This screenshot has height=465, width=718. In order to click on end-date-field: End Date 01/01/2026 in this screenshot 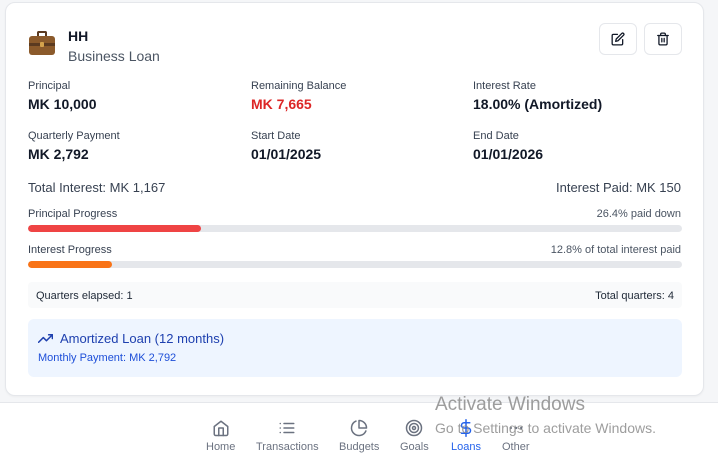, I will do `click(508, 145)`.